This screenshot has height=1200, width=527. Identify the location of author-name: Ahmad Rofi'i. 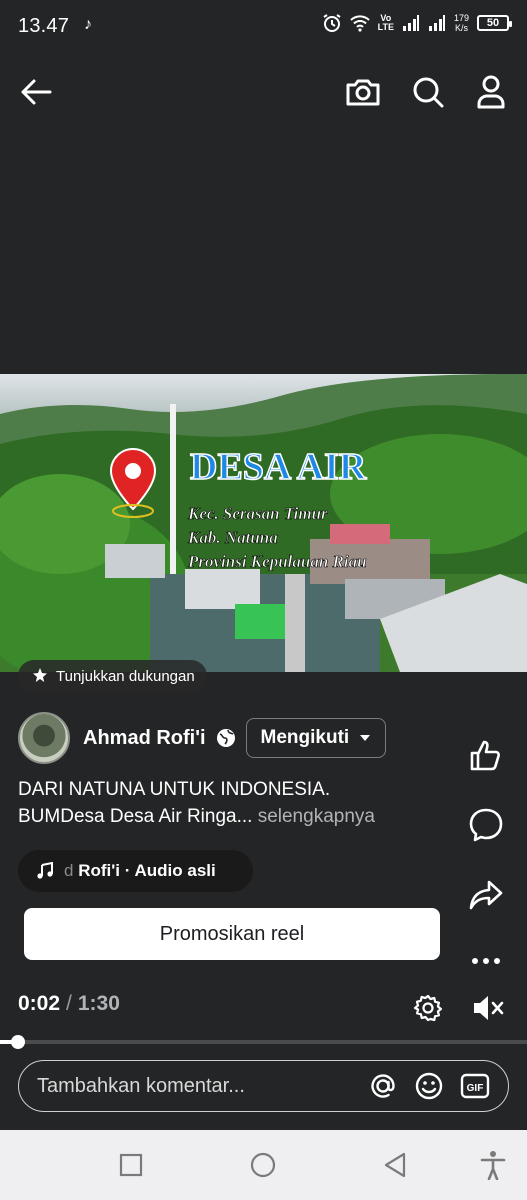
(144, 738).